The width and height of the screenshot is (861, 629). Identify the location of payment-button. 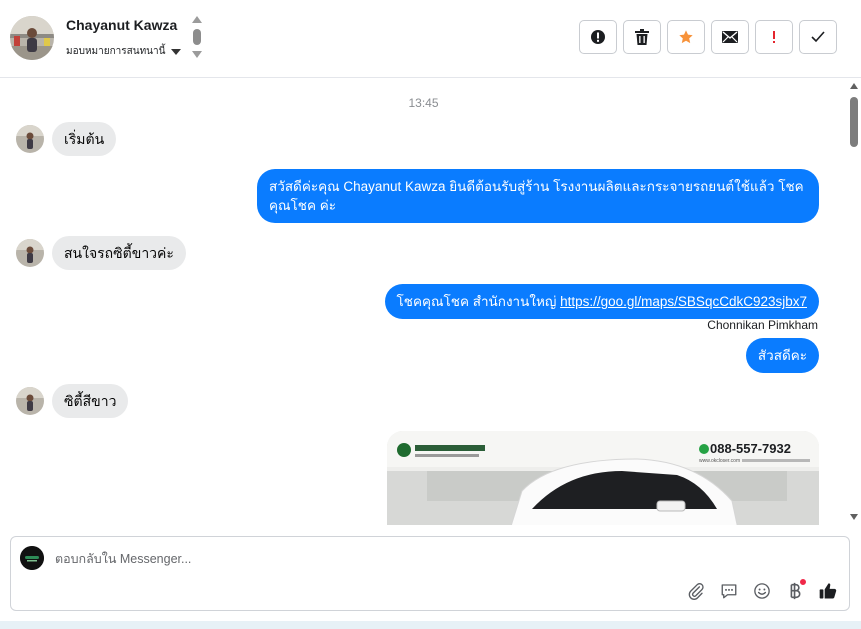
(795, 590).